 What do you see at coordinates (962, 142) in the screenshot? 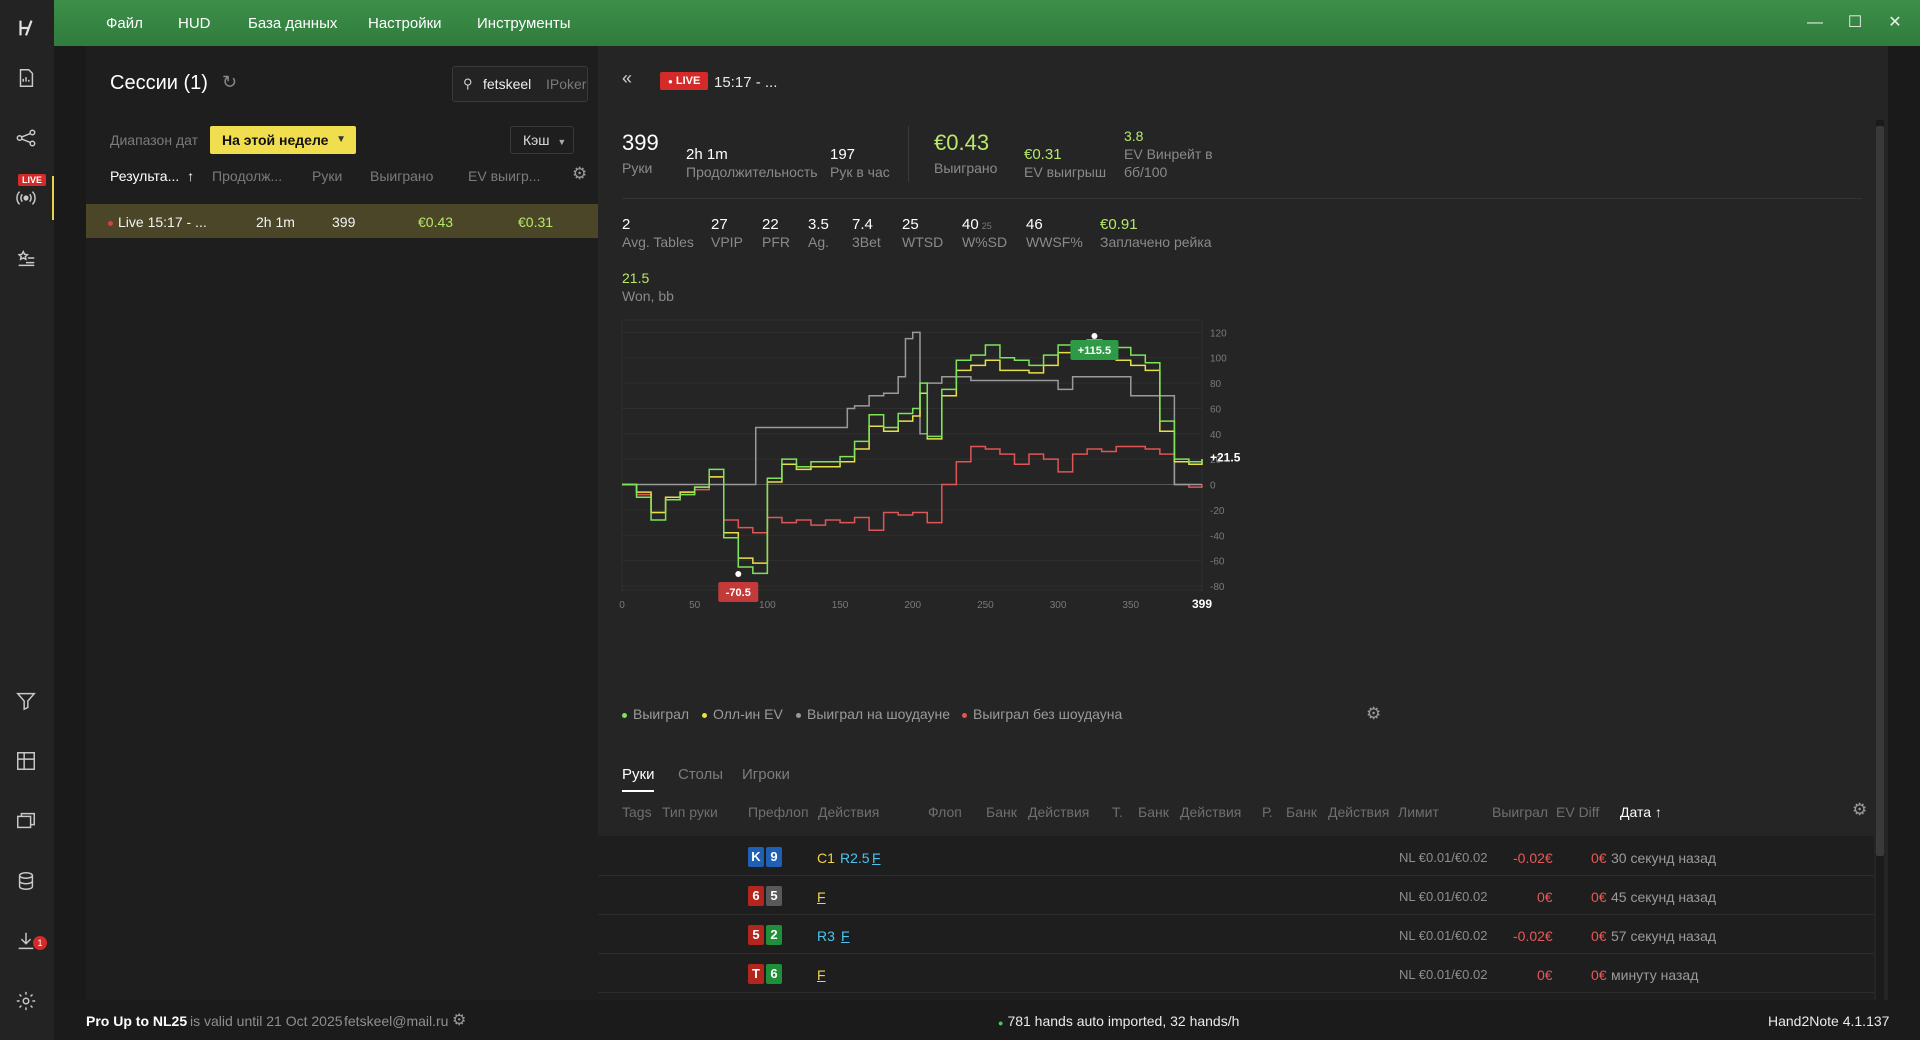
I see `stat-won-value: €0.43` at bounding box center [962, 142].